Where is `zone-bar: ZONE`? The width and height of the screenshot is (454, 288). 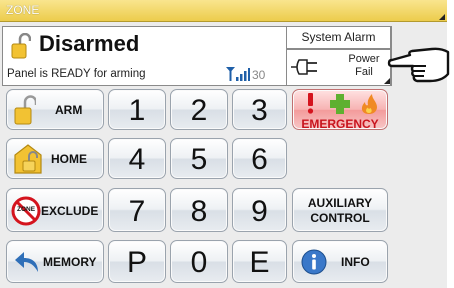
zone-bar: ZONE is located at coordinates (223, 11).